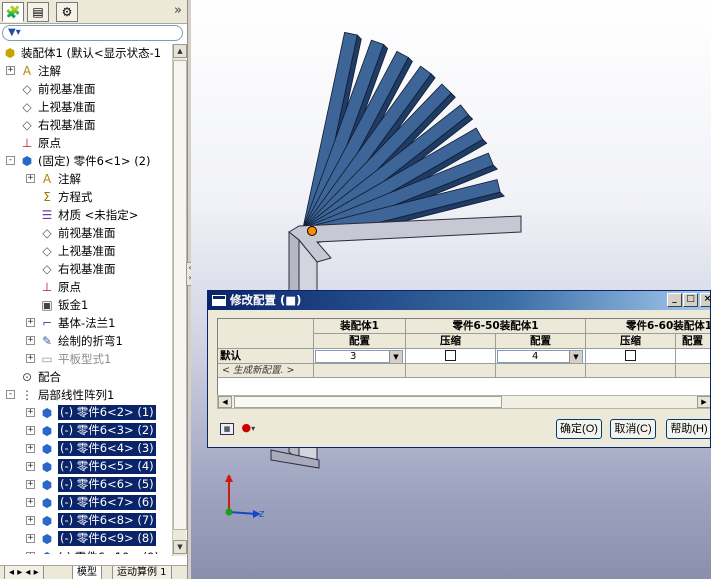 The width and height of the screenshot is (711, 579). I want to click on tree-item: + ⬢ (-) 零件6<6> (5), so click(86, 485).